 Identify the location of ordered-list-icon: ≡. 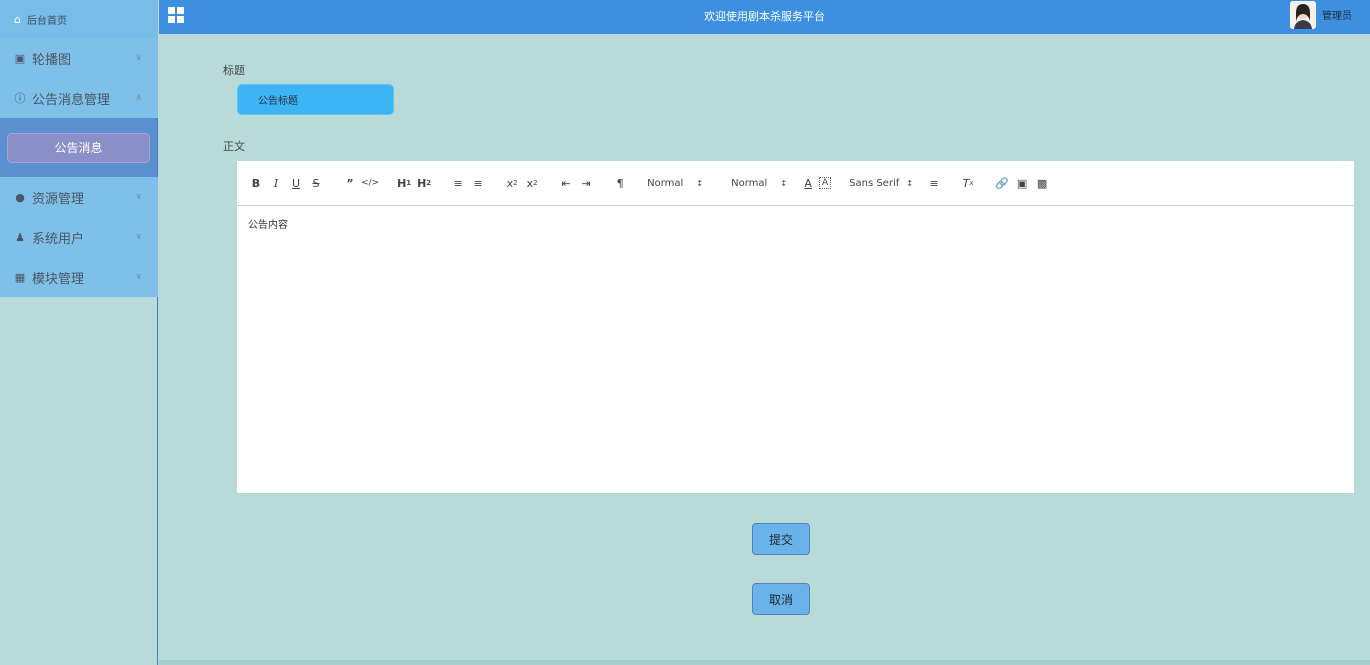
(458, 183).